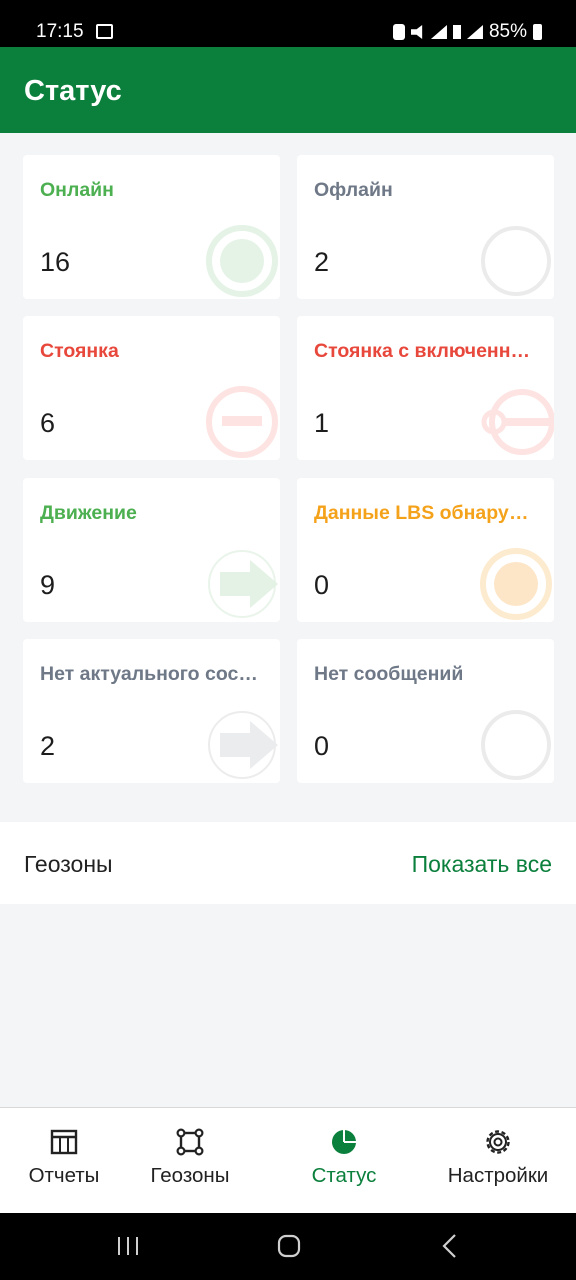  Describe the element at coordinates (288, 23) in the screenshot. I see `system-status-bar: 17:15 85%` at that location.